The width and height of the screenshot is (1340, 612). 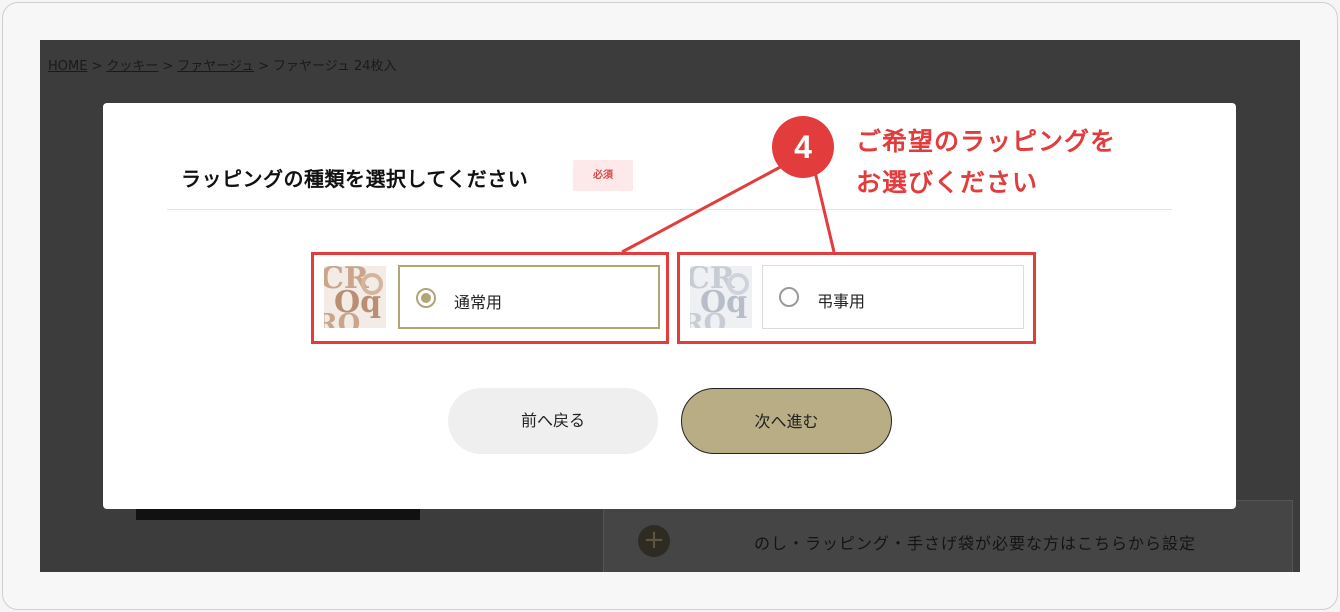 I want to click on callout-box-normal, so click(x=490, y=298).